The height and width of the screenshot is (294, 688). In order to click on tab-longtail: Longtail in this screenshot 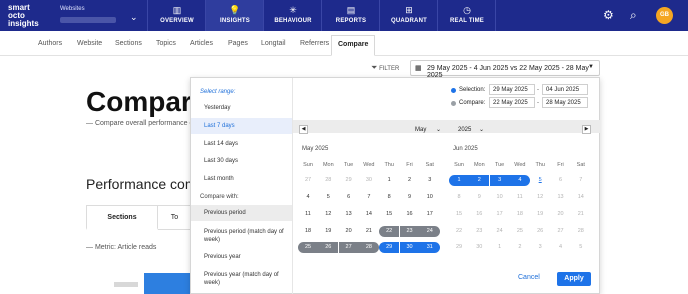, I will do `click(273, 43)`.